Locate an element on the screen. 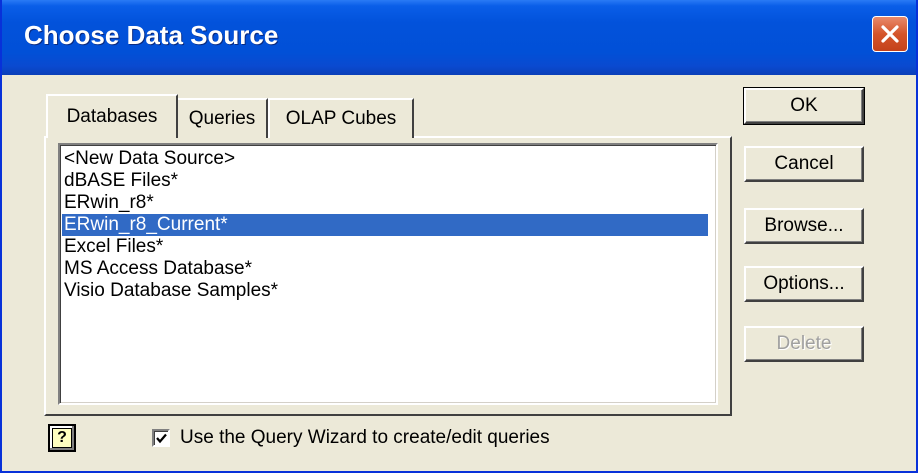 The width and height of the screenshot is (918, 473). close-button is located at coordinates (890, 34).